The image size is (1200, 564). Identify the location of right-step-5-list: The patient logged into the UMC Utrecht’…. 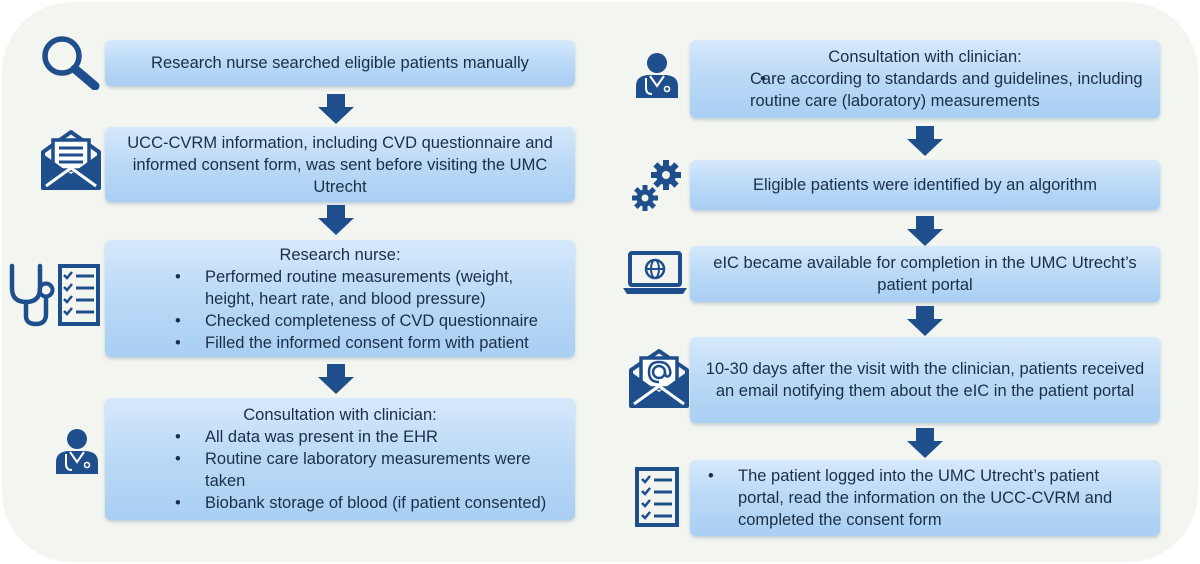
(925, 498).